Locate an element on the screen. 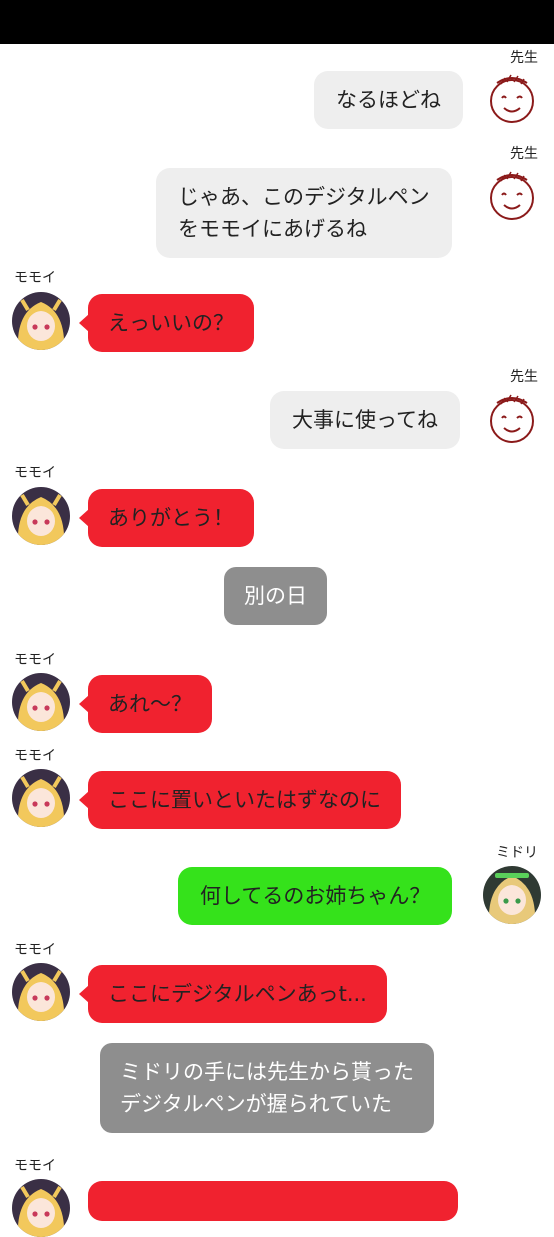  midori-message-bubble: 何してるのお姉ちゃん？ is located at coordinates (315, 896).